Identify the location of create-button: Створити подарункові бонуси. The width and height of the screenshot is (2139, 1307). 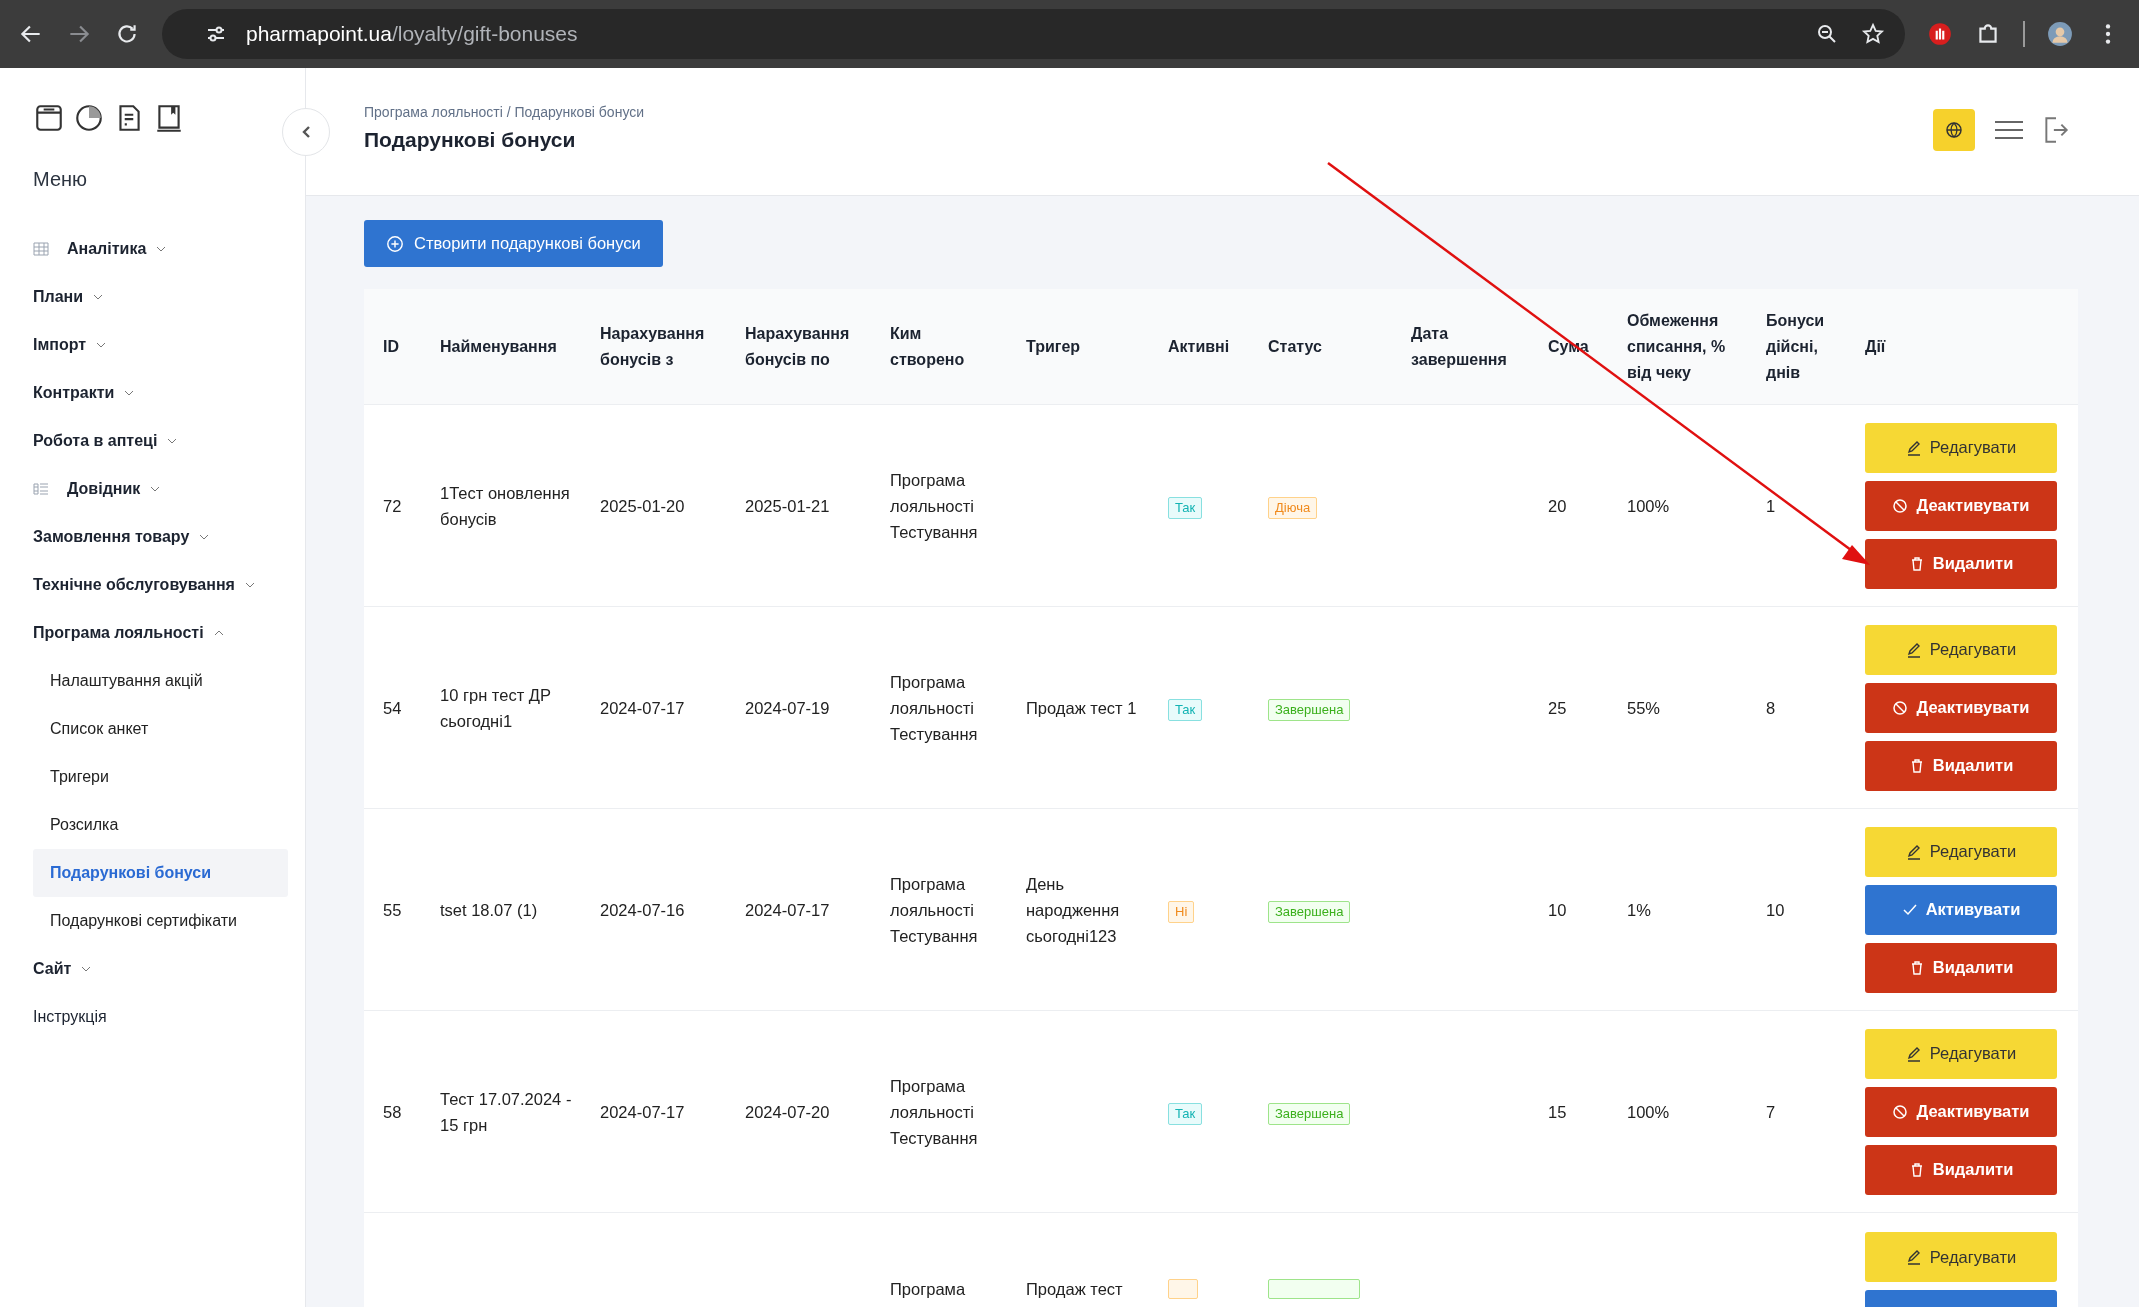
(513, 243).